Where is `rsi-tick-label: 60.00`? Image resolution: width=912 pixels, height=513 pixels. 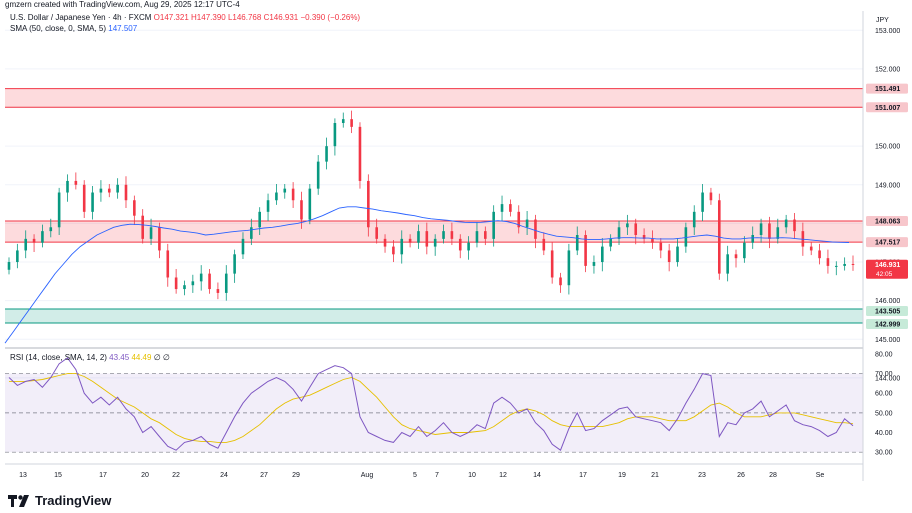
rsi-tick-label: 60.00 is located at coordinates (884, 394).